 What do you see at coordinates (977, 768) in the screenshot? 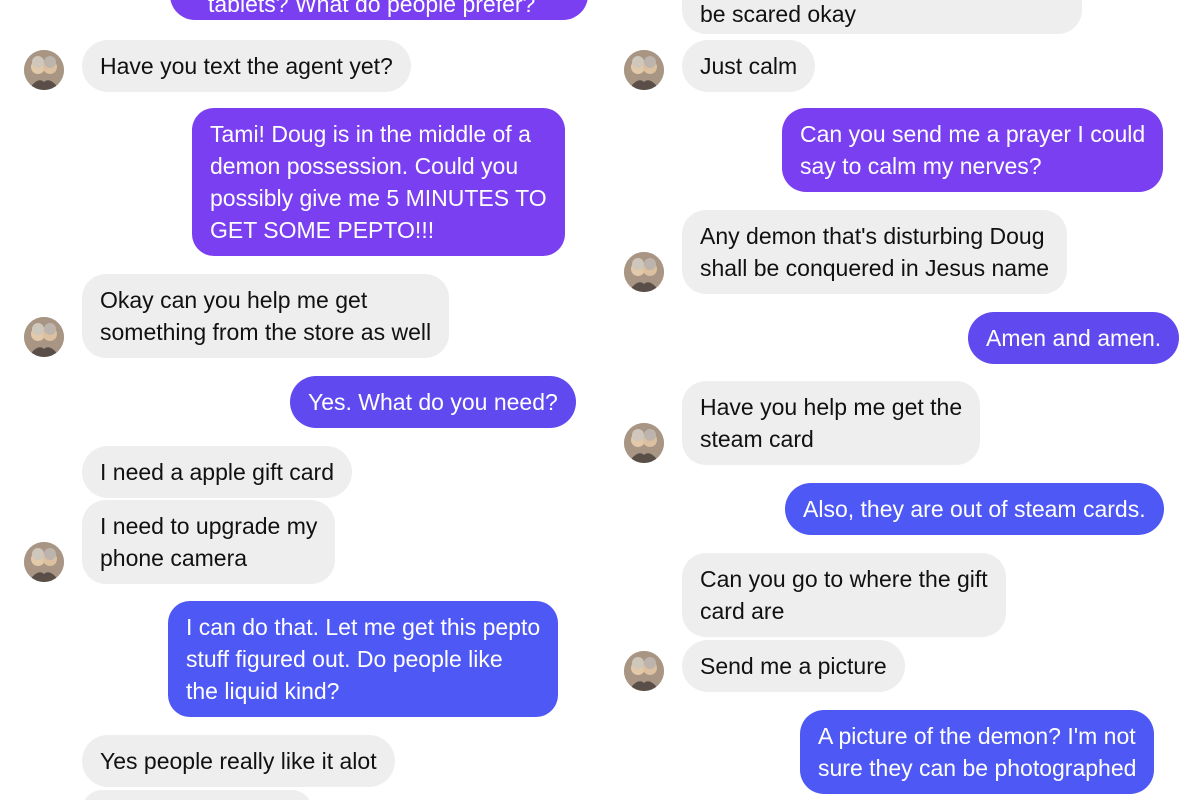
I see `message-line: sure they can be photographed` at bounding box center [977, 768].